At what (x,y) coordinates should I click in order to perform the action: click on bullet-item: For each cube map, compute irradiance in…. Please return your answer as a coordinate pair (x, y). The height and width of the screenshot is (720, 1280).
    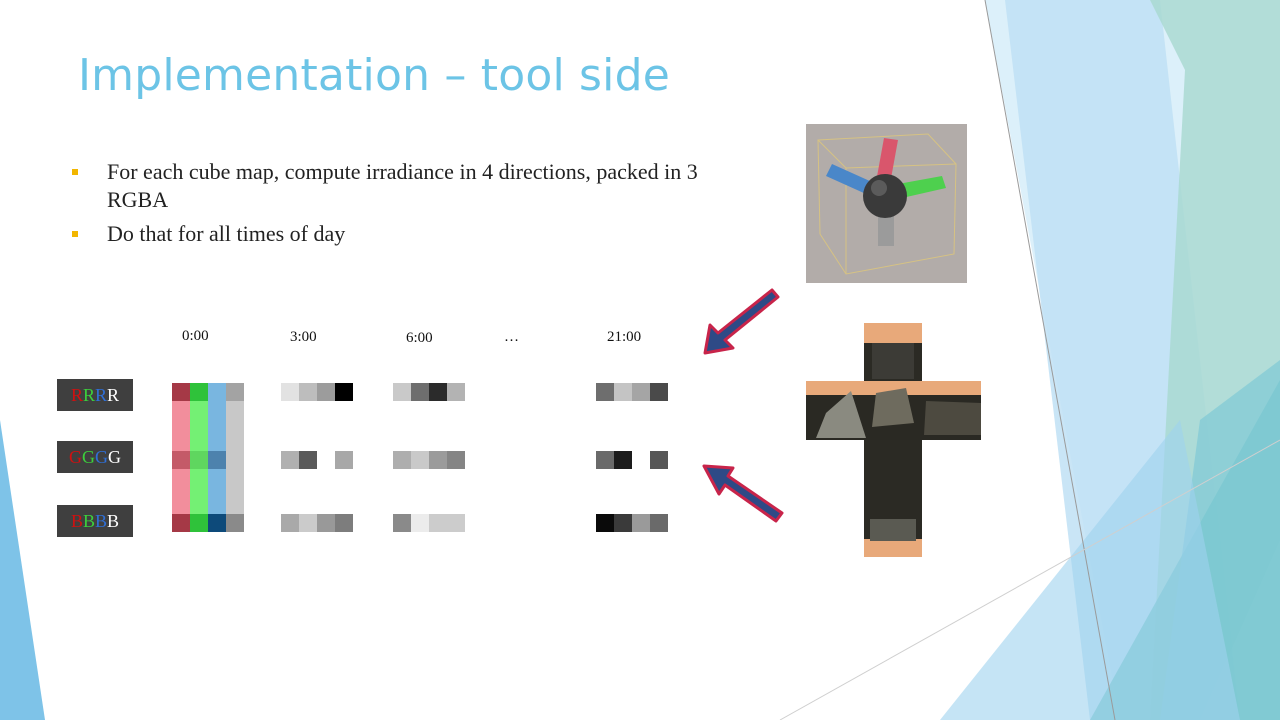
    Looking at the image, I should click on (392, 186).